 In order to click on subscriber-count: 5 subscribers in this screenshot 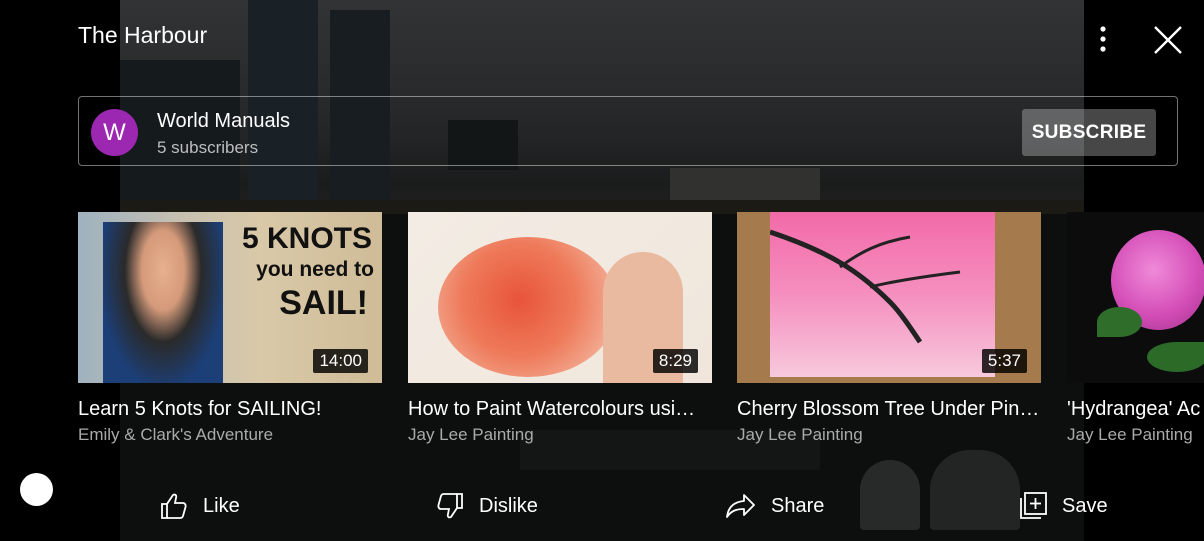, I will do `click(208, 147)`.